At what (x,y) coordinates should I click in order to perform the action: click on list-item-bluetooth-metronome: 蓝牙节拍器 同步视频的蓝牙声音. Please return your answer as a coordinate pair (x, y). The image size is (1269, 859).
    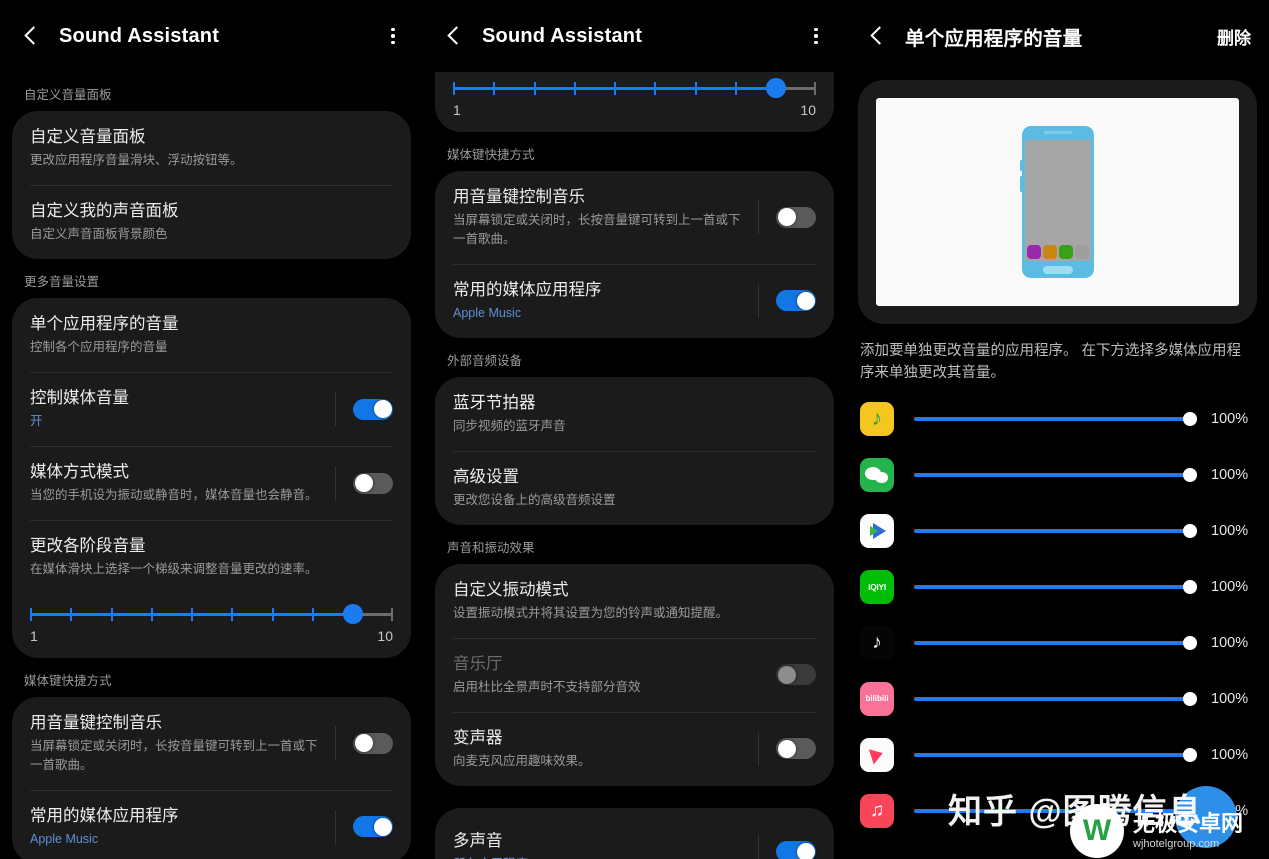
    Looking at the image, I should click on (634, 414).